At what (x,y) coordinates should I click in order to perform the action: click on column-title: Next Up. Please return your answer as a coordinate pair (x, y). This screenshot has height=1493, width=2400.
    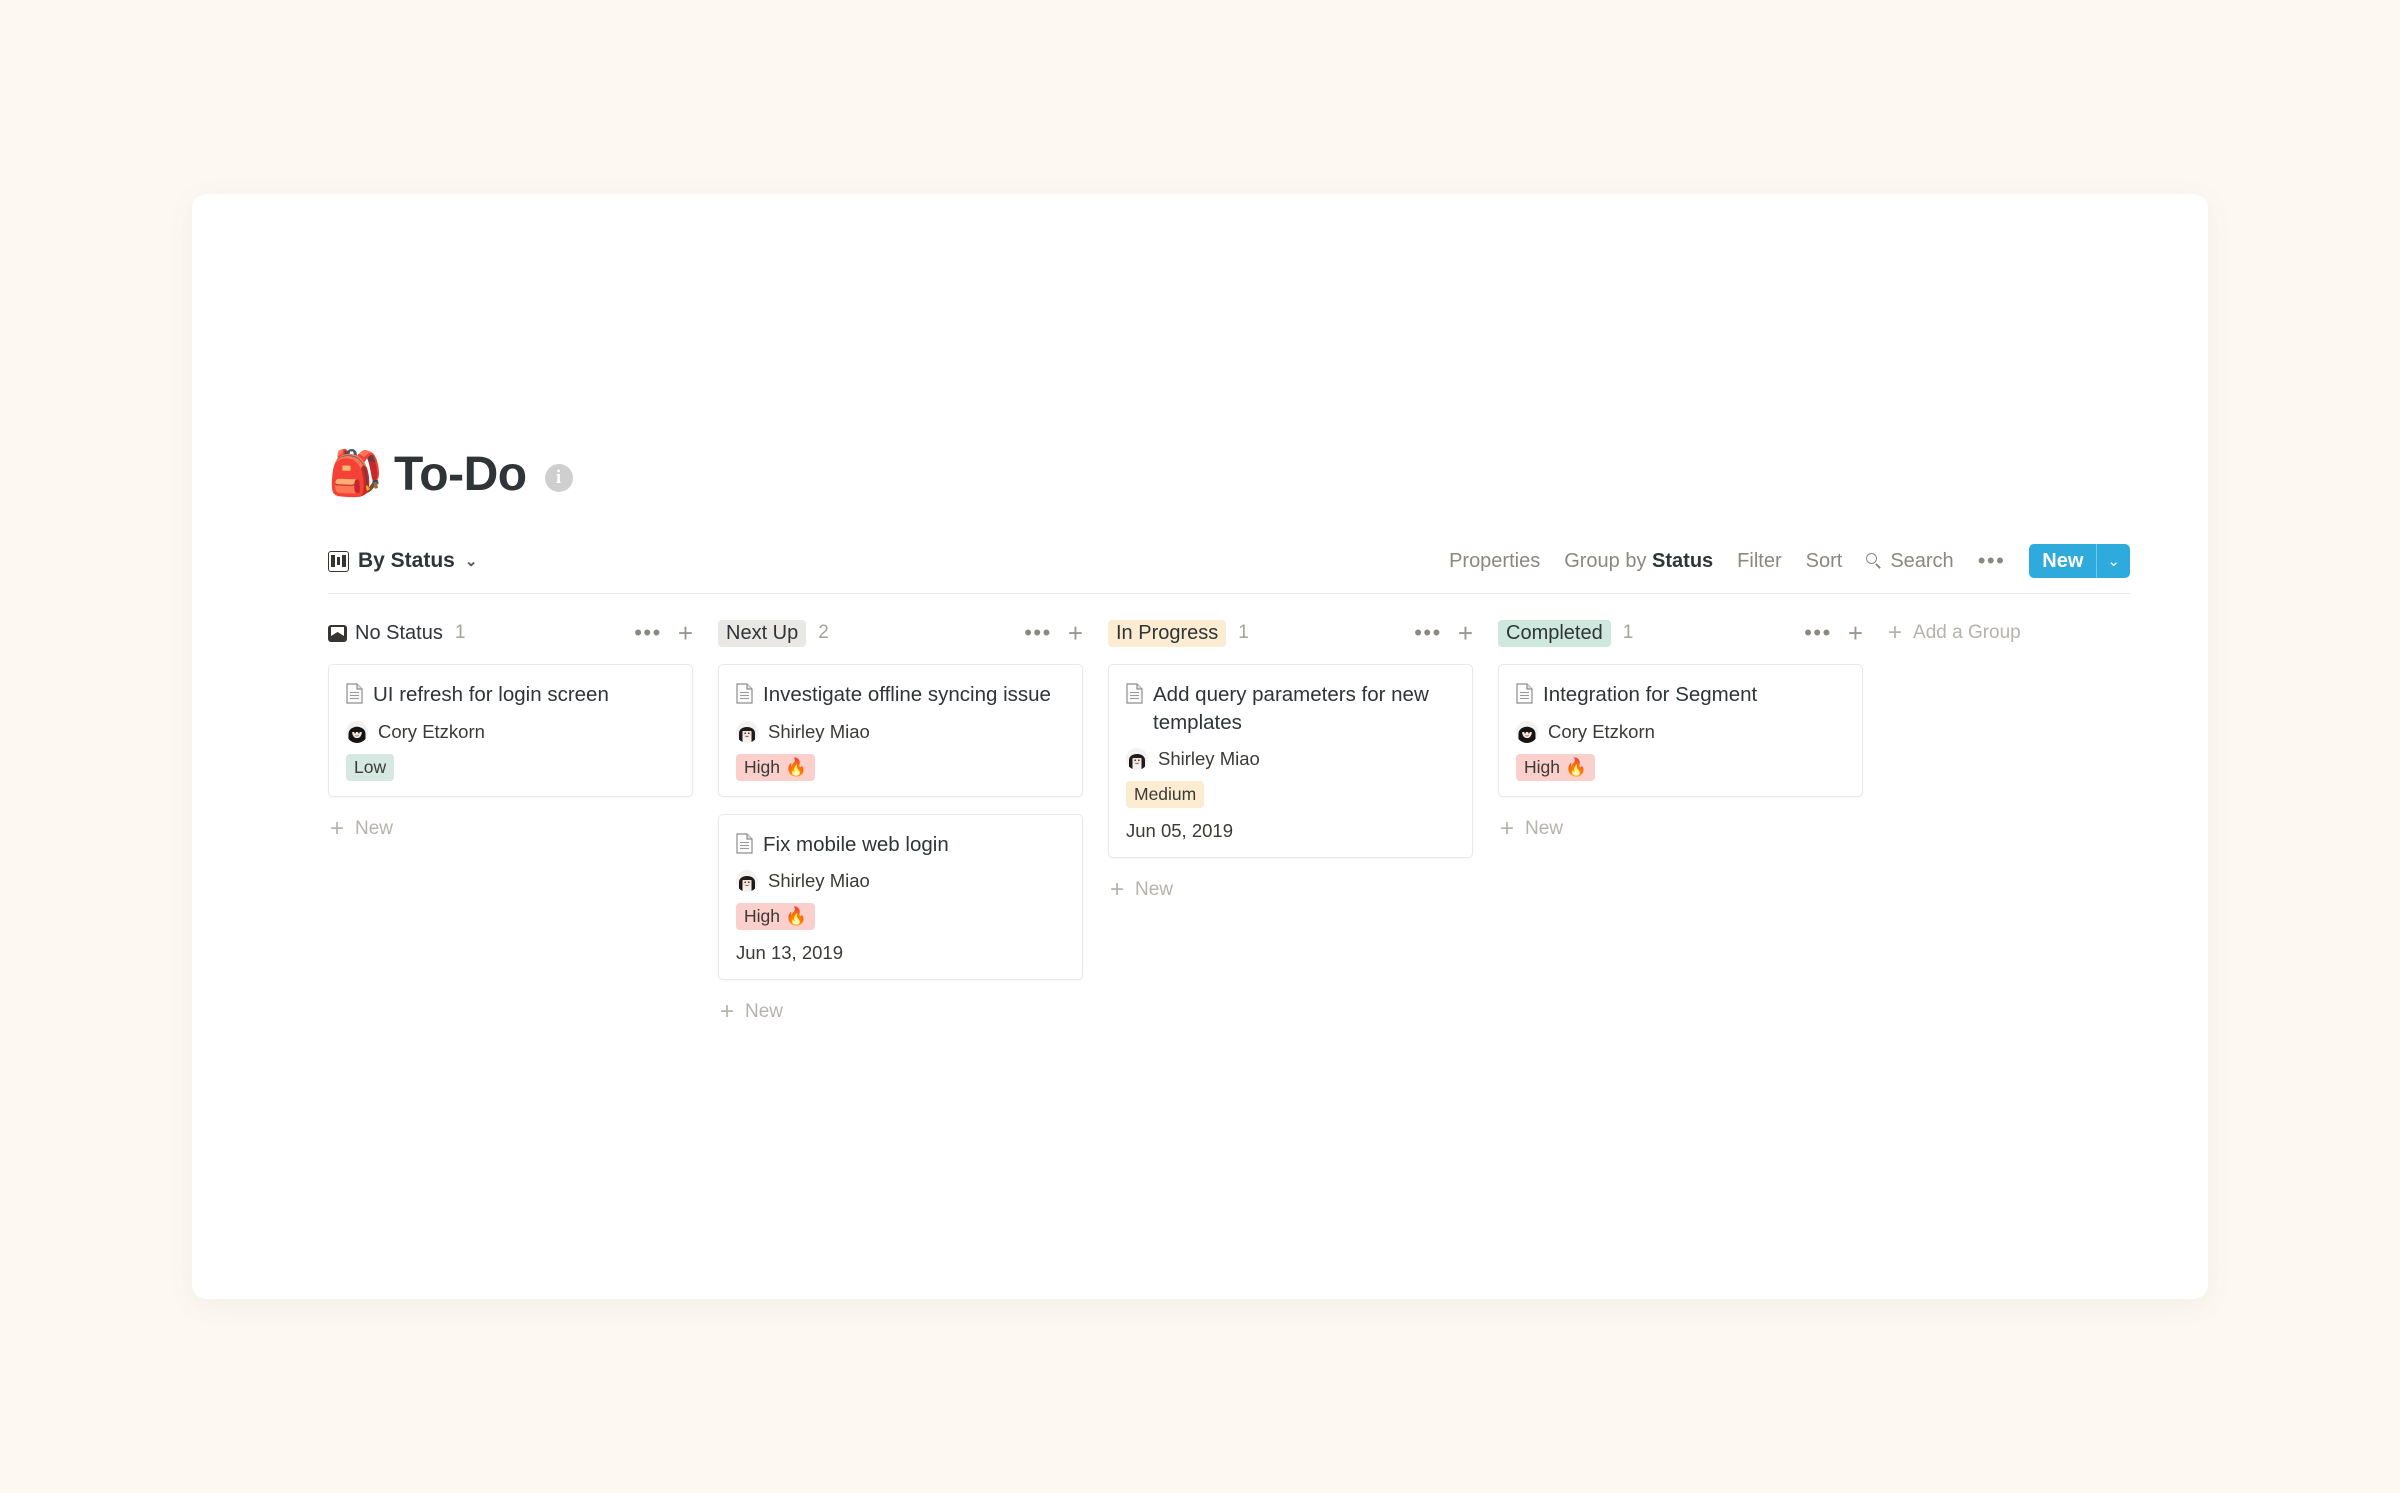
    Looking at the image, I should click on (762, 633).